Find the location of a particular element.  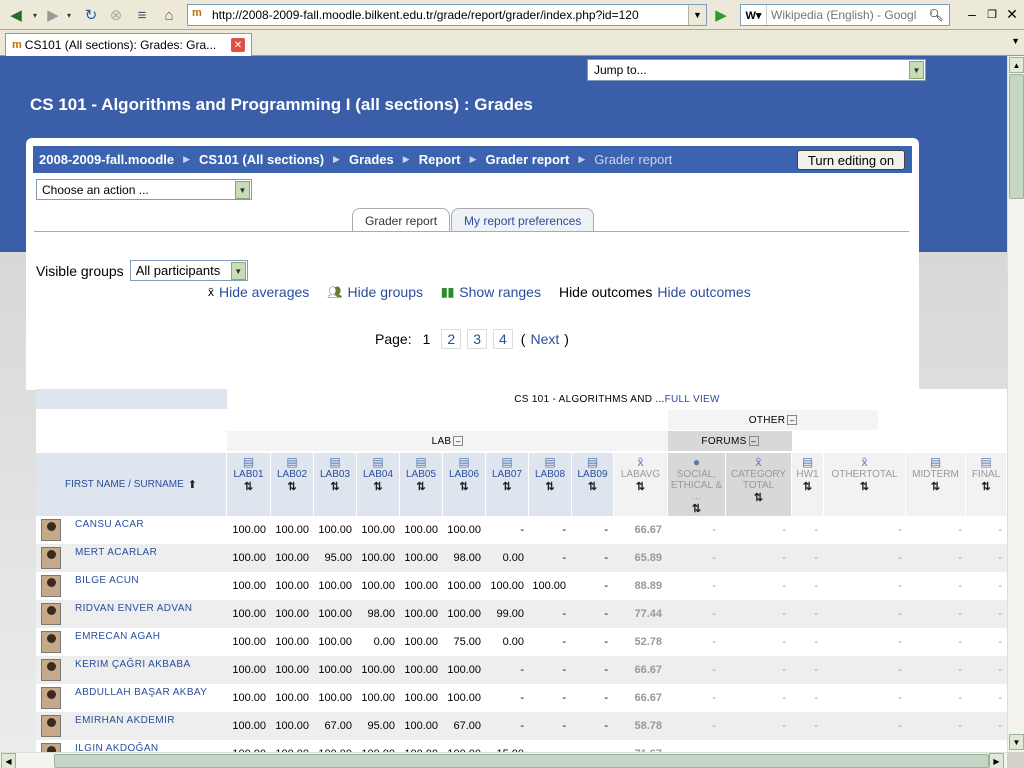

visible-groups-select: All participants ▼ is located at coordinates (188, 270).